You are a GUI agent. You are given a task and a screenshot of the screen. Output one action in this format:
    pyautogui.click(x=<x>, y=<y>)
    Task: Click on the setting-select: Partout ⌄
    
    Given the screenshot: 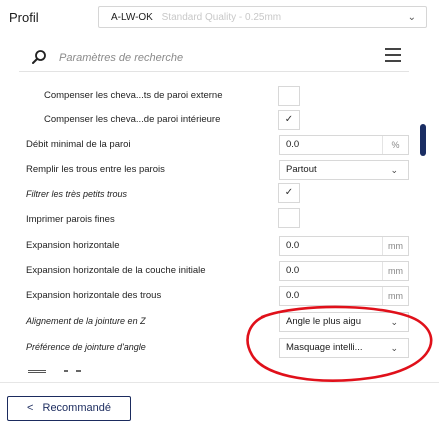 What is the action you would take?
    pyautogui.click(x=344, y=170)
    